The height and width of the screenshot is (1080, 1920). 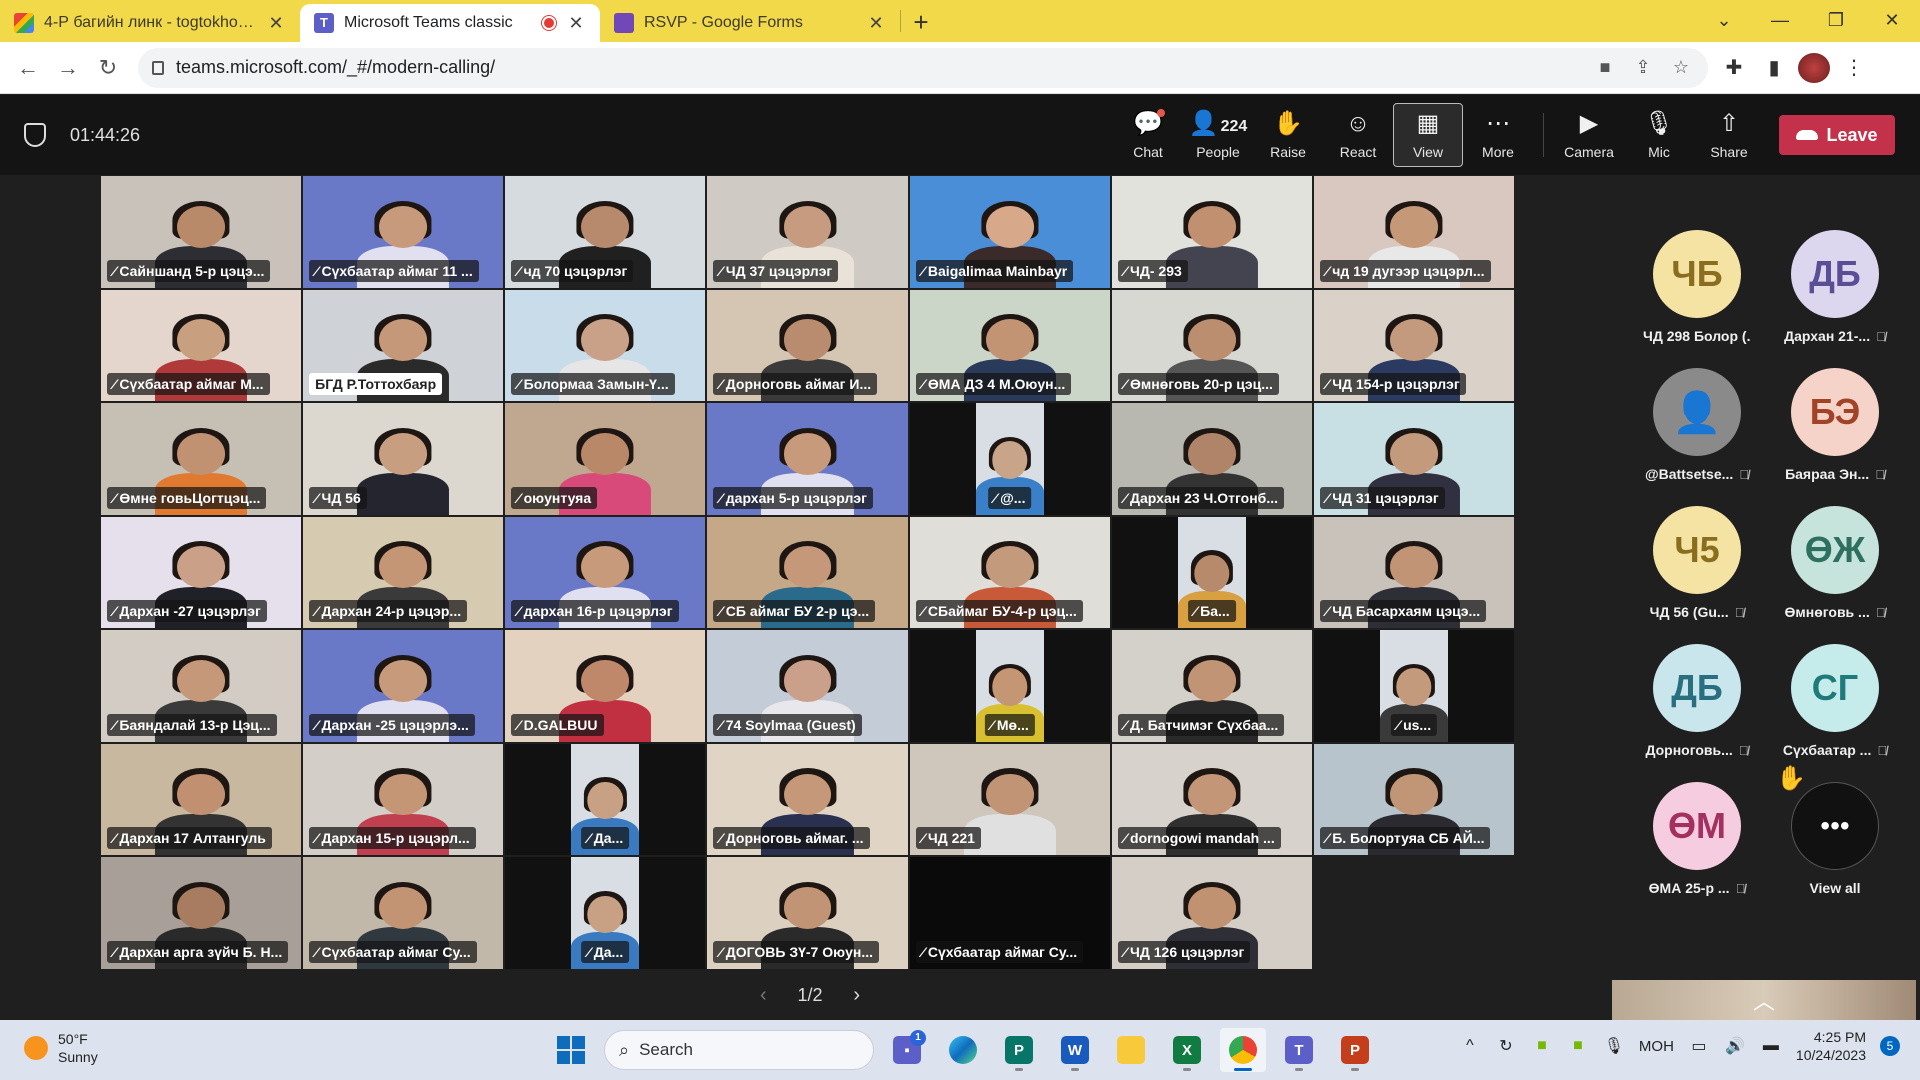 I want to click on forward-icon: →, so click(x=68, y=68).